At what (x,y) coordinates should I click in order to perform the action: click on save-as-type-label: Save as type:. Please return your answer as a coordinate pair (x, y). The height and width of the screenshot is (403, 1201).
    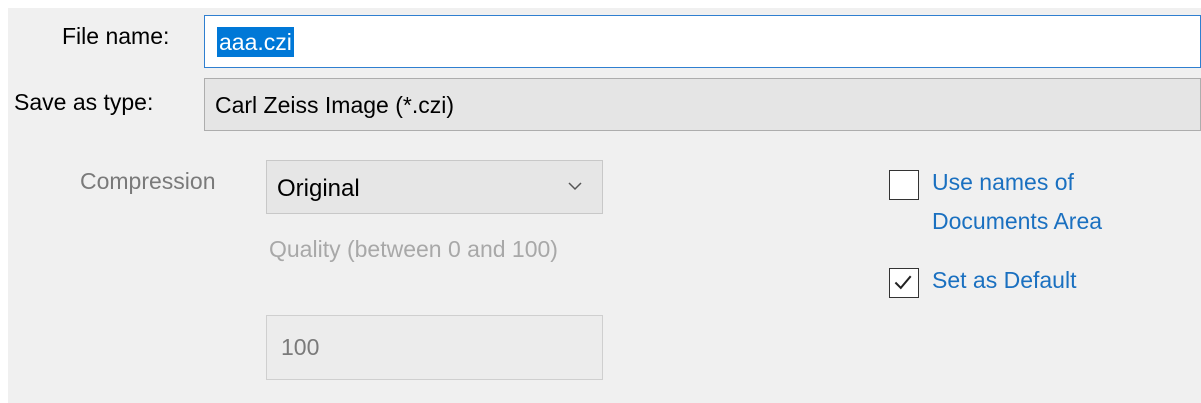
    Looking at the image, I should click on (84, 102).